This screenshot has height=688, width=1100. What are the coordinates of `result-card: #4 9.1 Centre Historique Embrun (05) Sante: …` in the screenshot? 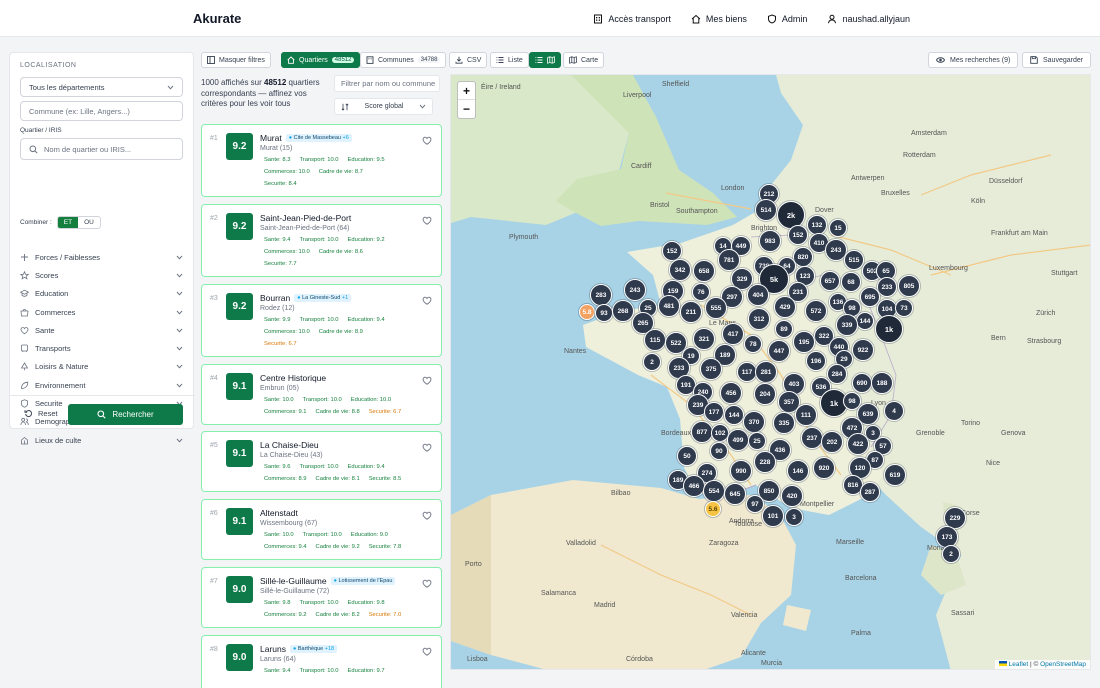 It's located at (321, 394).